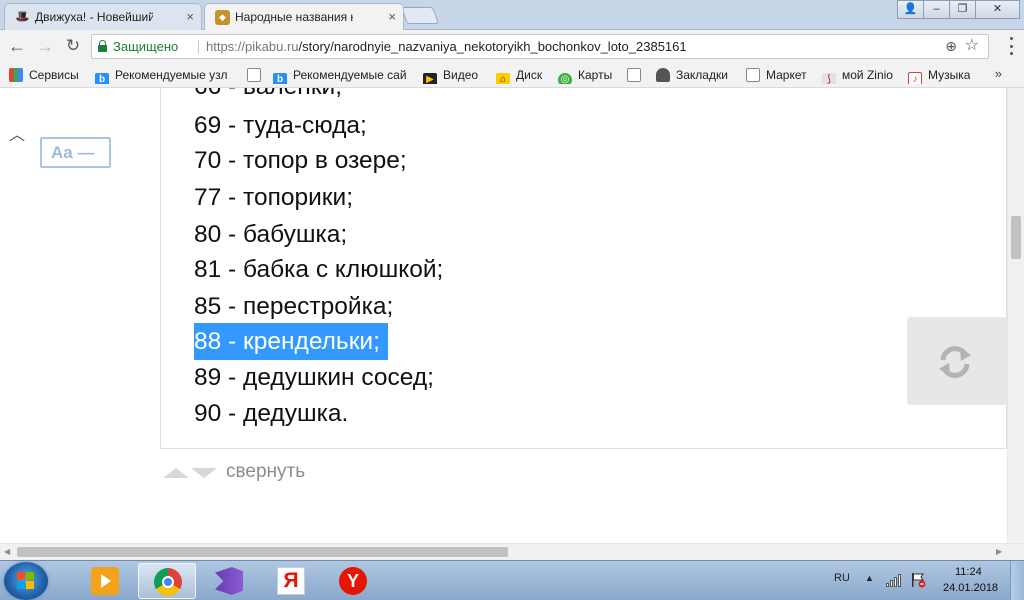 The image size is (1024, 600). Describe the element at coordinates (198, 47) in the screenshot. I see `address-separator` at that location.